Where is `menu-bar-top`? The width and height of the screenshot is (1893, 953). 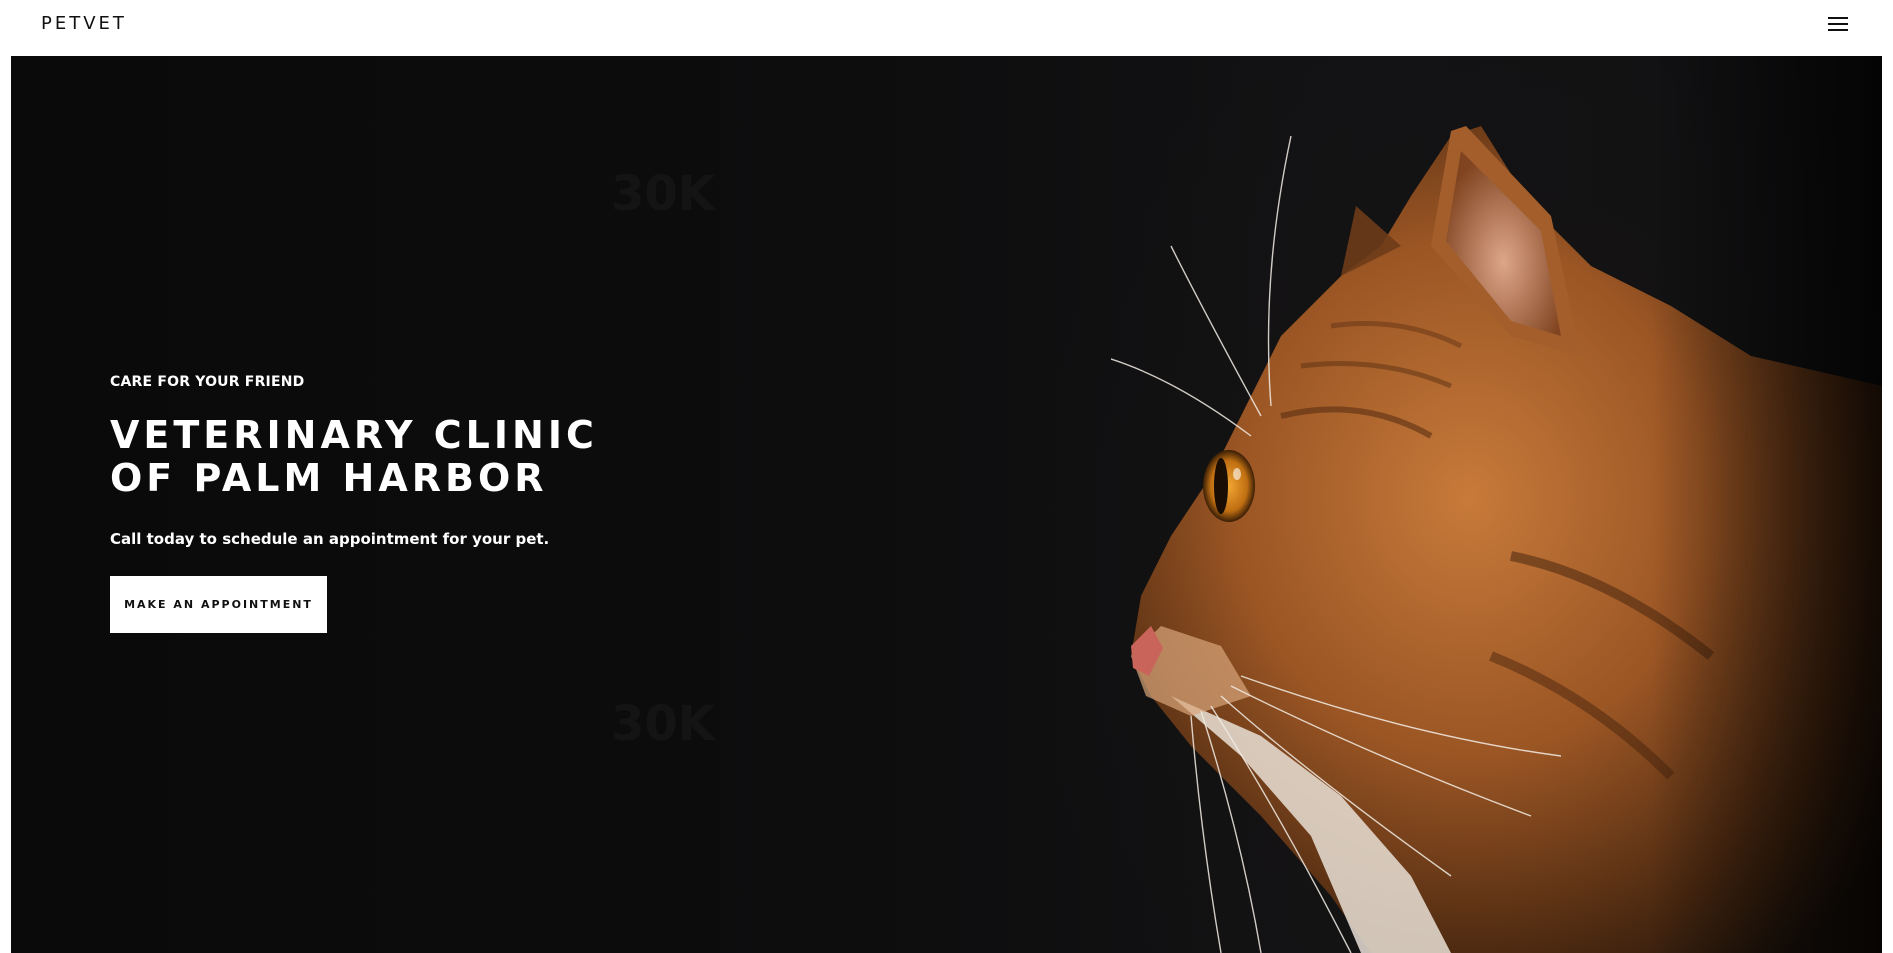 menu-bar-top is located at coordinates (1838, 18).